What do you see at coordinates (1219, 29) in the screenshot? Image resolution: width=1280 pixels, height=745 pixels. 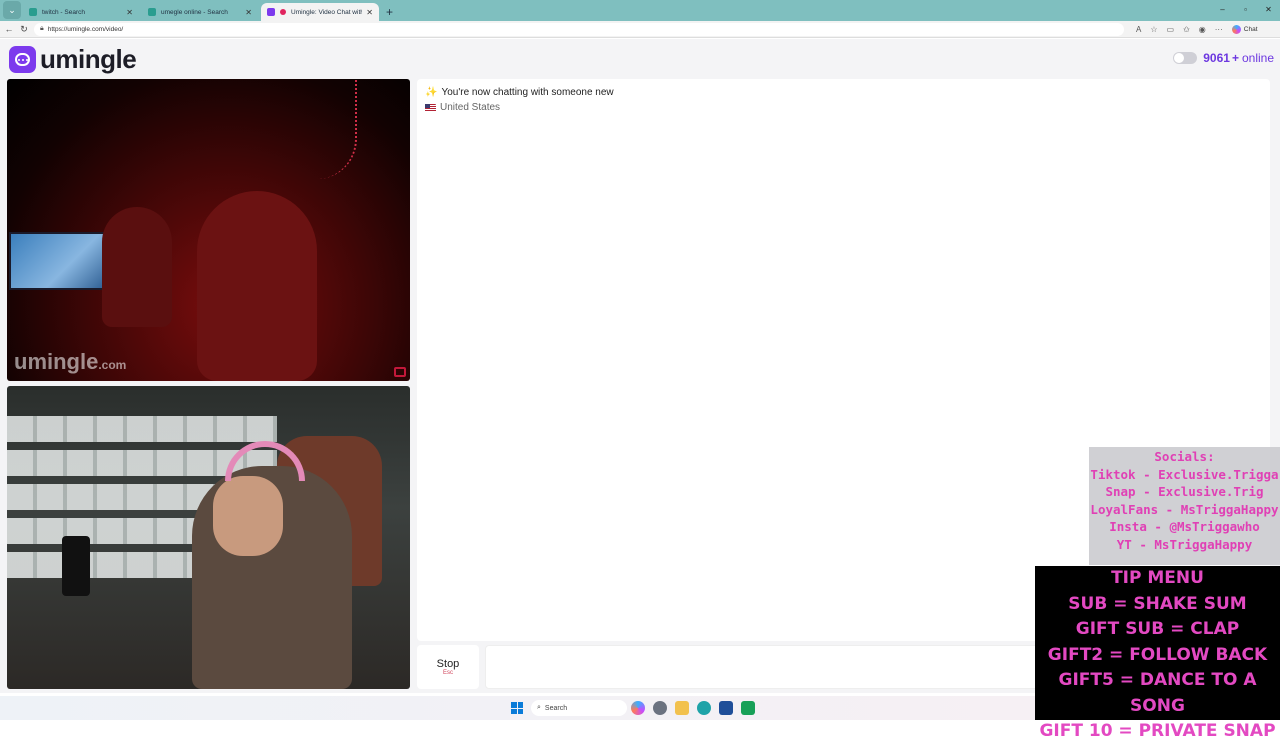 I see `more-options-icon: ···` at bounding box center [1219, 29].